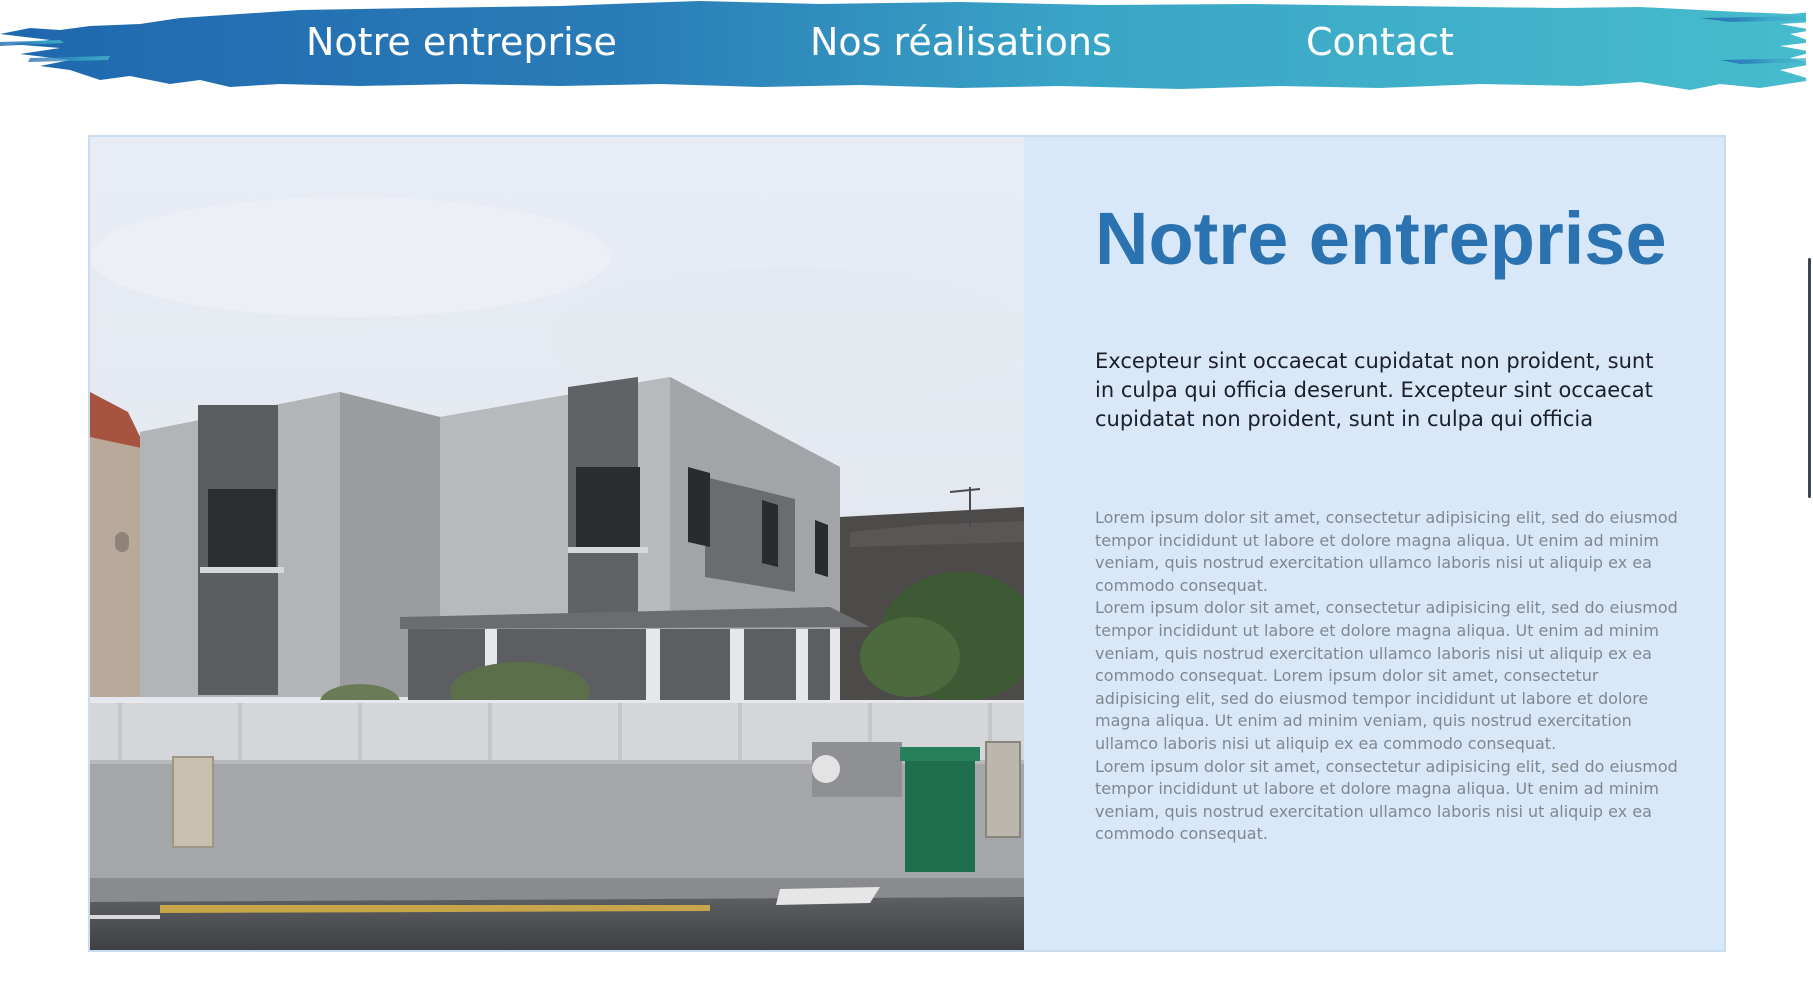  Describe the element at coordinates (1381, 238) in the screenshot. I see `section-title: Notre entreprise` at that location.